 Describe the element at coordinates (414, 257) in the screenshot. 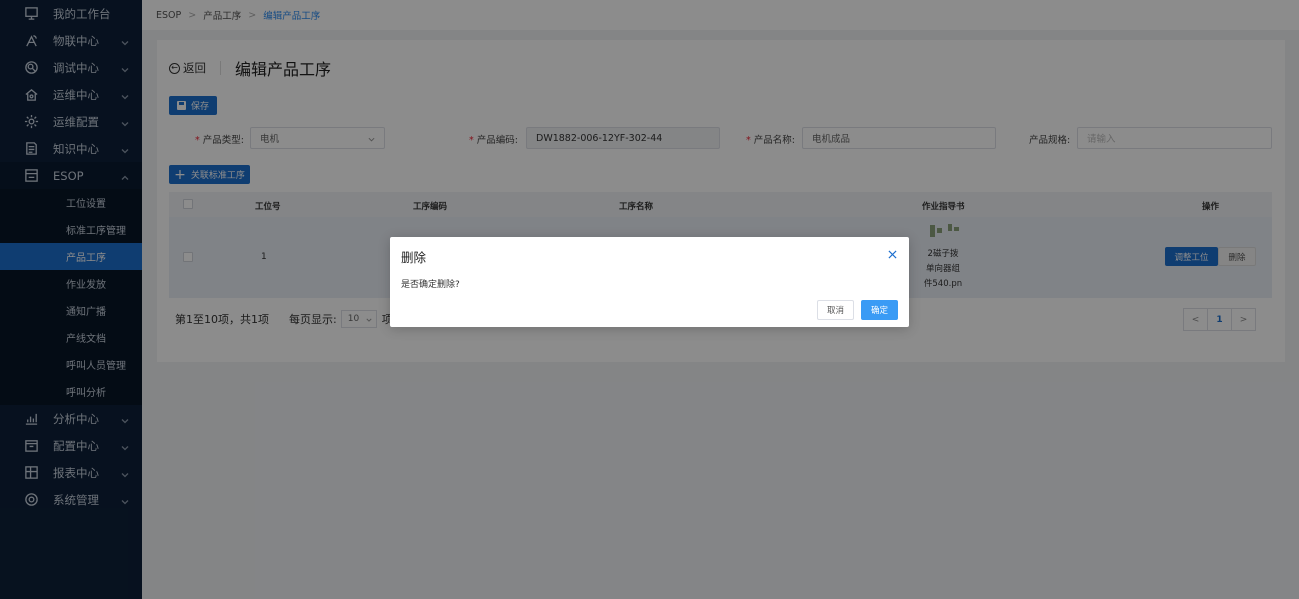

I see `dialog-title: 删除` at that location.